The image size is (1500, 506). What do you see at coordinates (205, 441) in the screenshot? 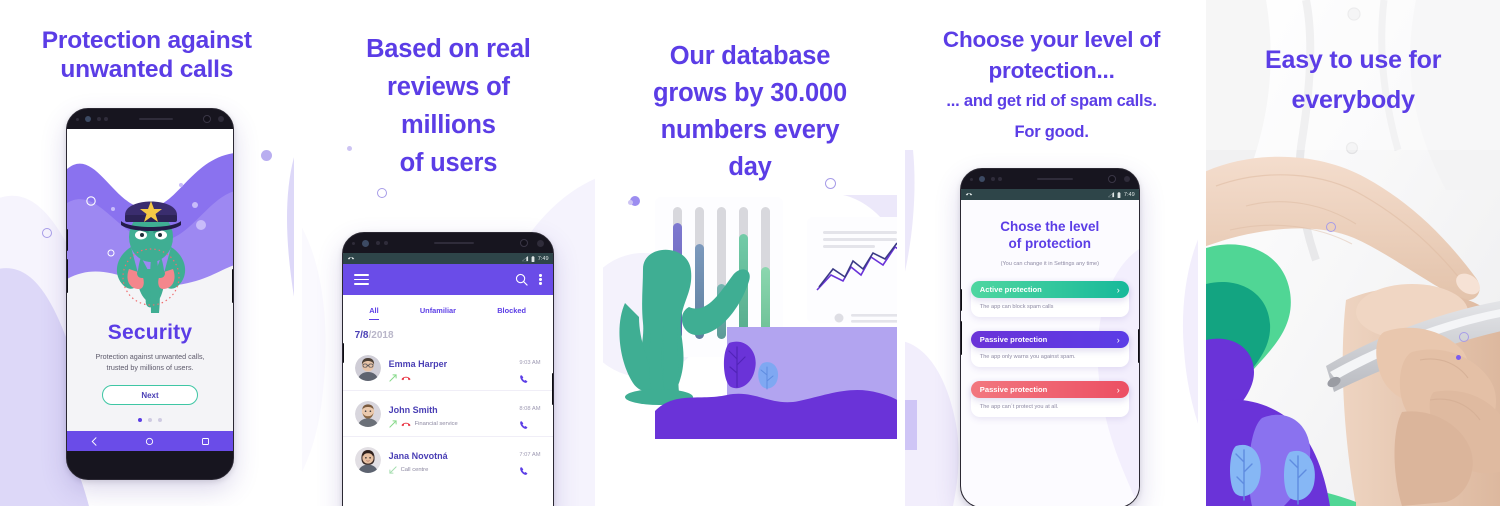
I see `recents-icon` at bounding box center [205, 441].